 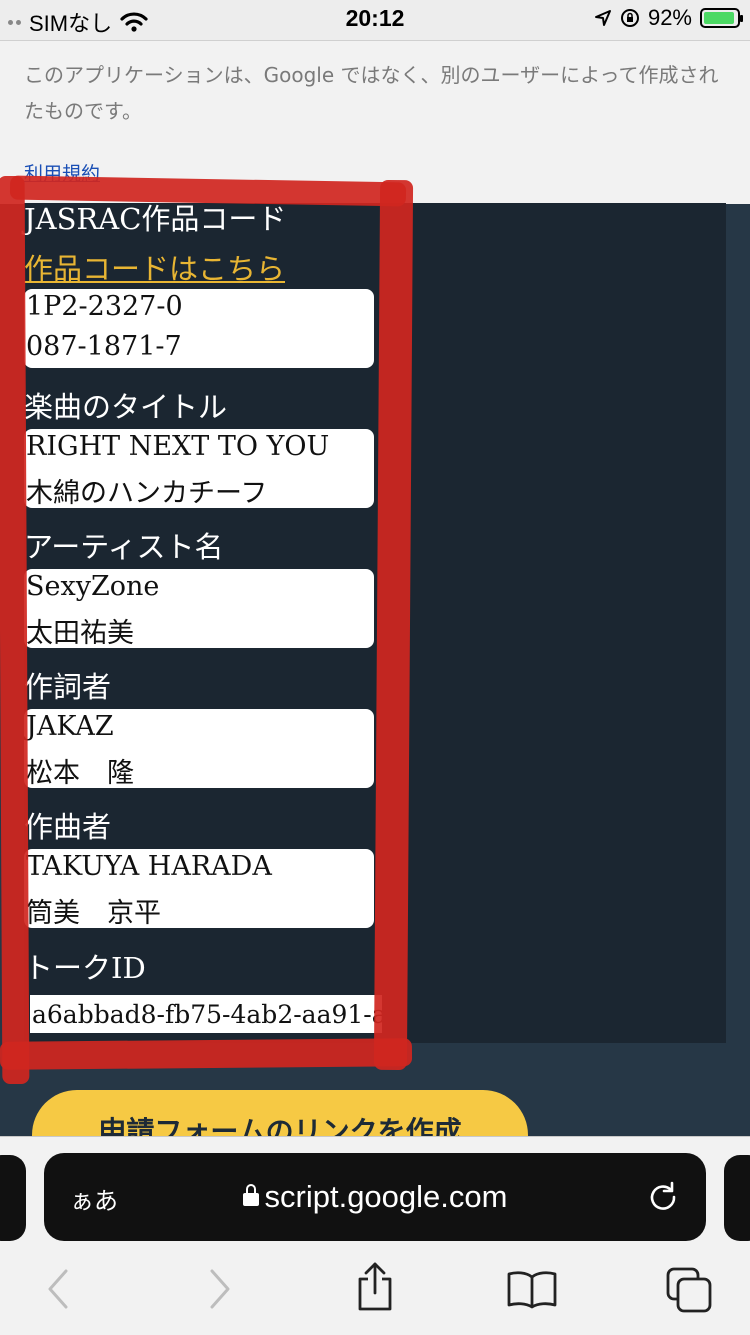 I want to click on lyricist-field: JAKAZ 松本 隆, so click(x=199, y=749).